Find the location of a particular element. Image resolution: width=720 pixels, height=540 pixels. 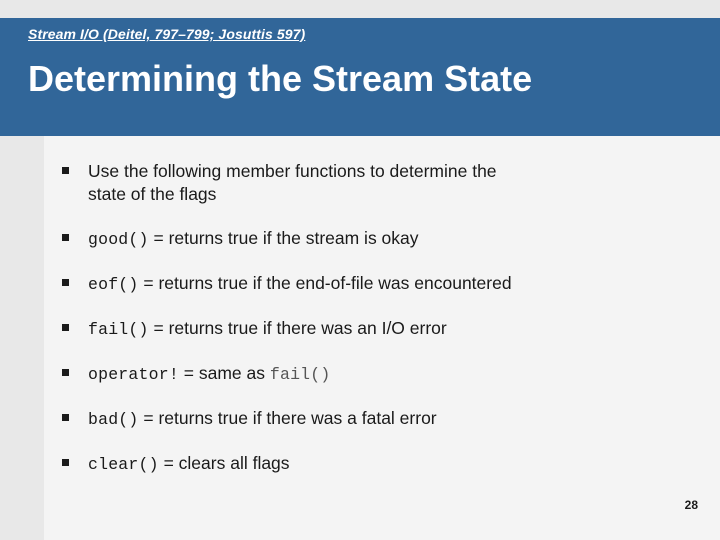

list-item-line2: state of the flags is located at coordinates (152, 194).